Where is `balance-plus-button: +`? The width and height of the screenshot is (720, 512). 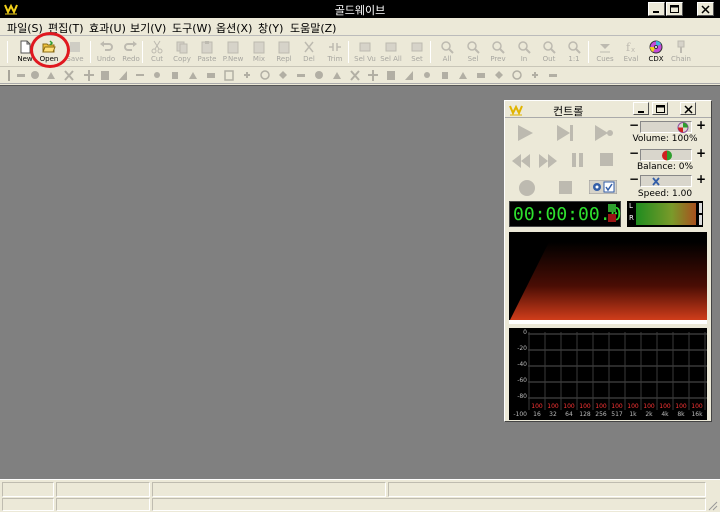 balance-plus-button: + is located at coordinates (701, 153).